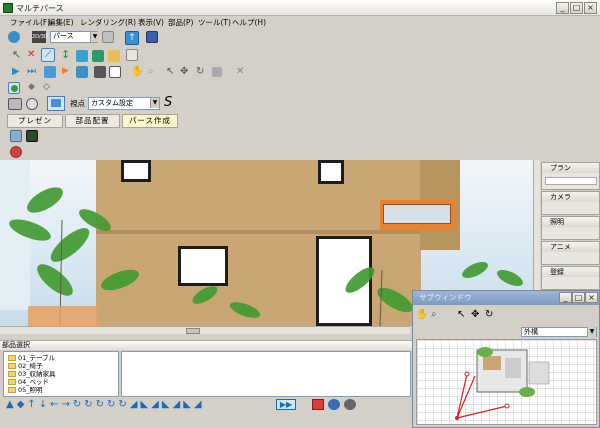 Image resolution: width=600 pixels, height=428 pixels. Describe the element at coordinates (32, 374) in the screenshot. I see `tree-item: 03_収納家具` at that location.